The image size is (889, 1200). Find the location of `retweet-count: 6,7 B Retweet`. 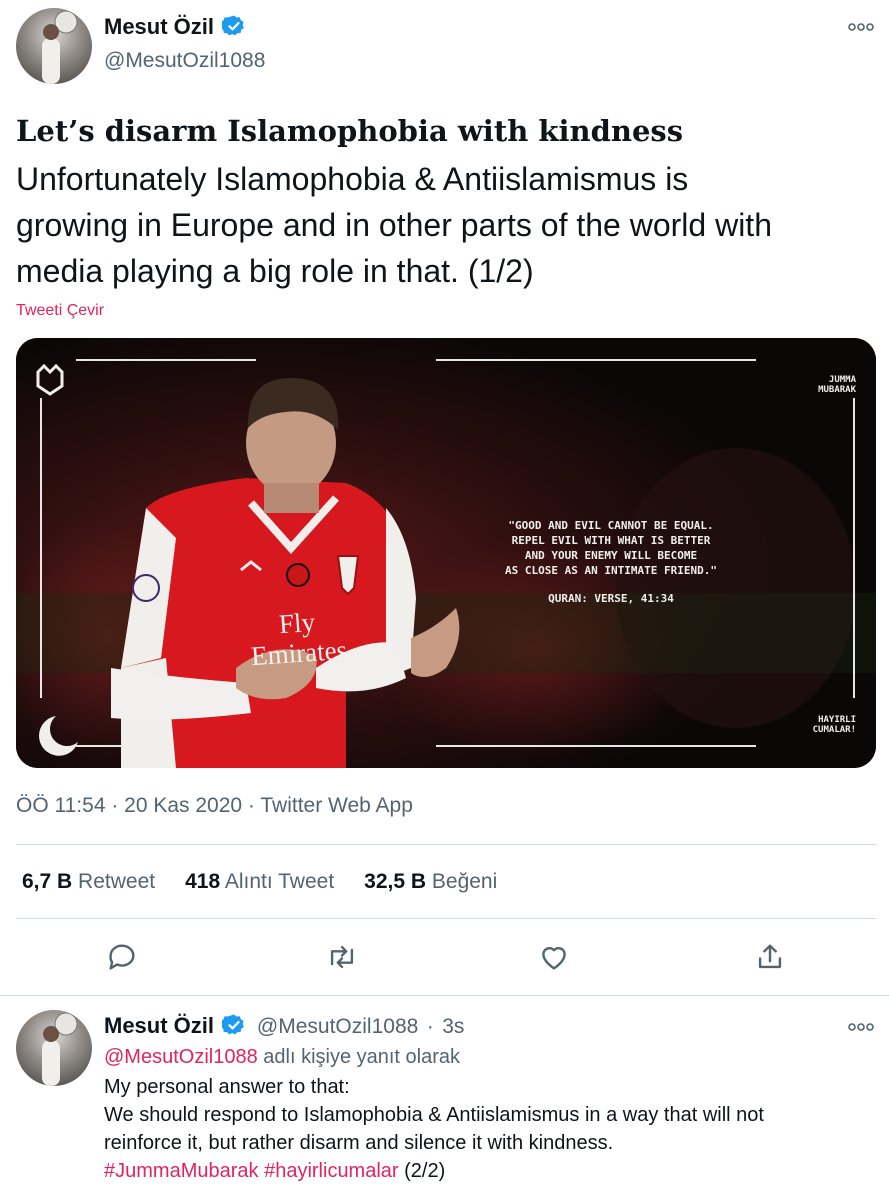

retweet-count: 6,7 B Retweet is located at coordinates (88, 882).